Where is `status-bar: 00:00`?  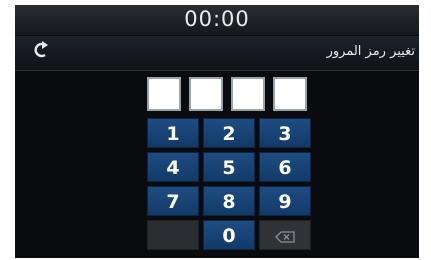
status-bar: 00:00 is located at coordinates (217, 20).